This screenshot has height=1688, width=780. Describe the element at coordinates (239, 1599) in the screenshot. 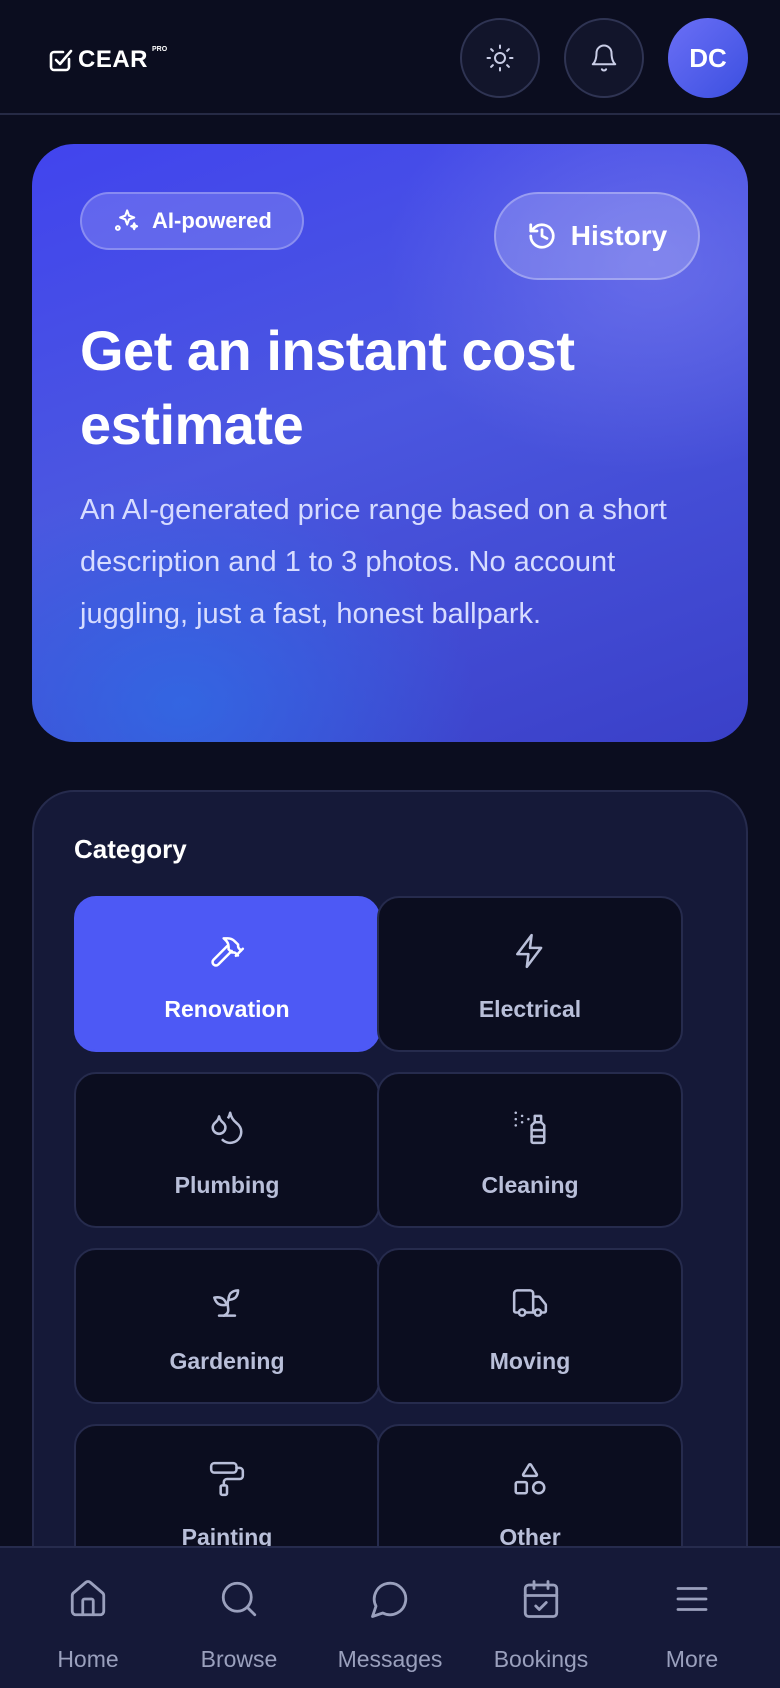

I see `search-icon` at that location.